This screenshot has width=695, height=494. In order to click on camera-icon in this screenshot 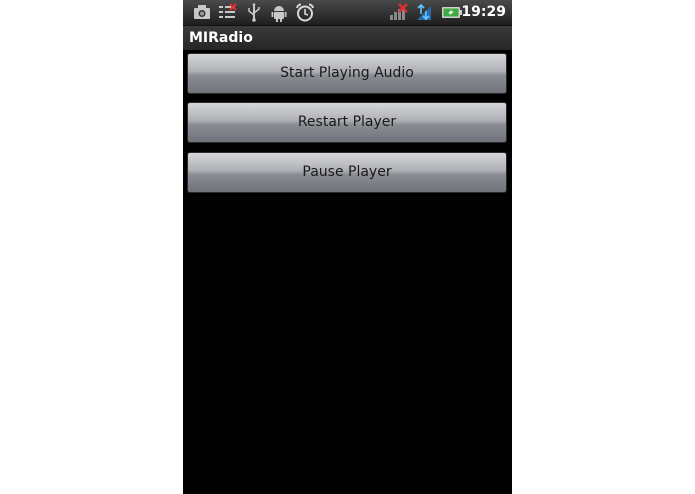, I will do `click(202, 12)`.